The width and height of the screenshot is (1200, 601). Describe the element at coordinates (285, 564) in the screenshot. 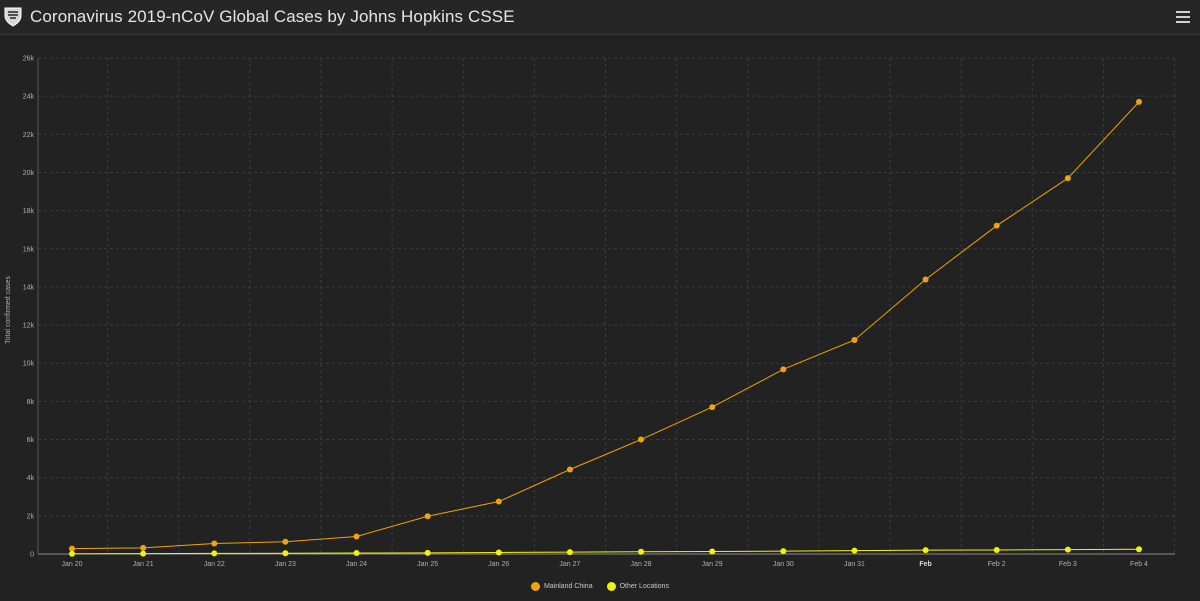

I see `x-tick-label: Jan 23` at that location.